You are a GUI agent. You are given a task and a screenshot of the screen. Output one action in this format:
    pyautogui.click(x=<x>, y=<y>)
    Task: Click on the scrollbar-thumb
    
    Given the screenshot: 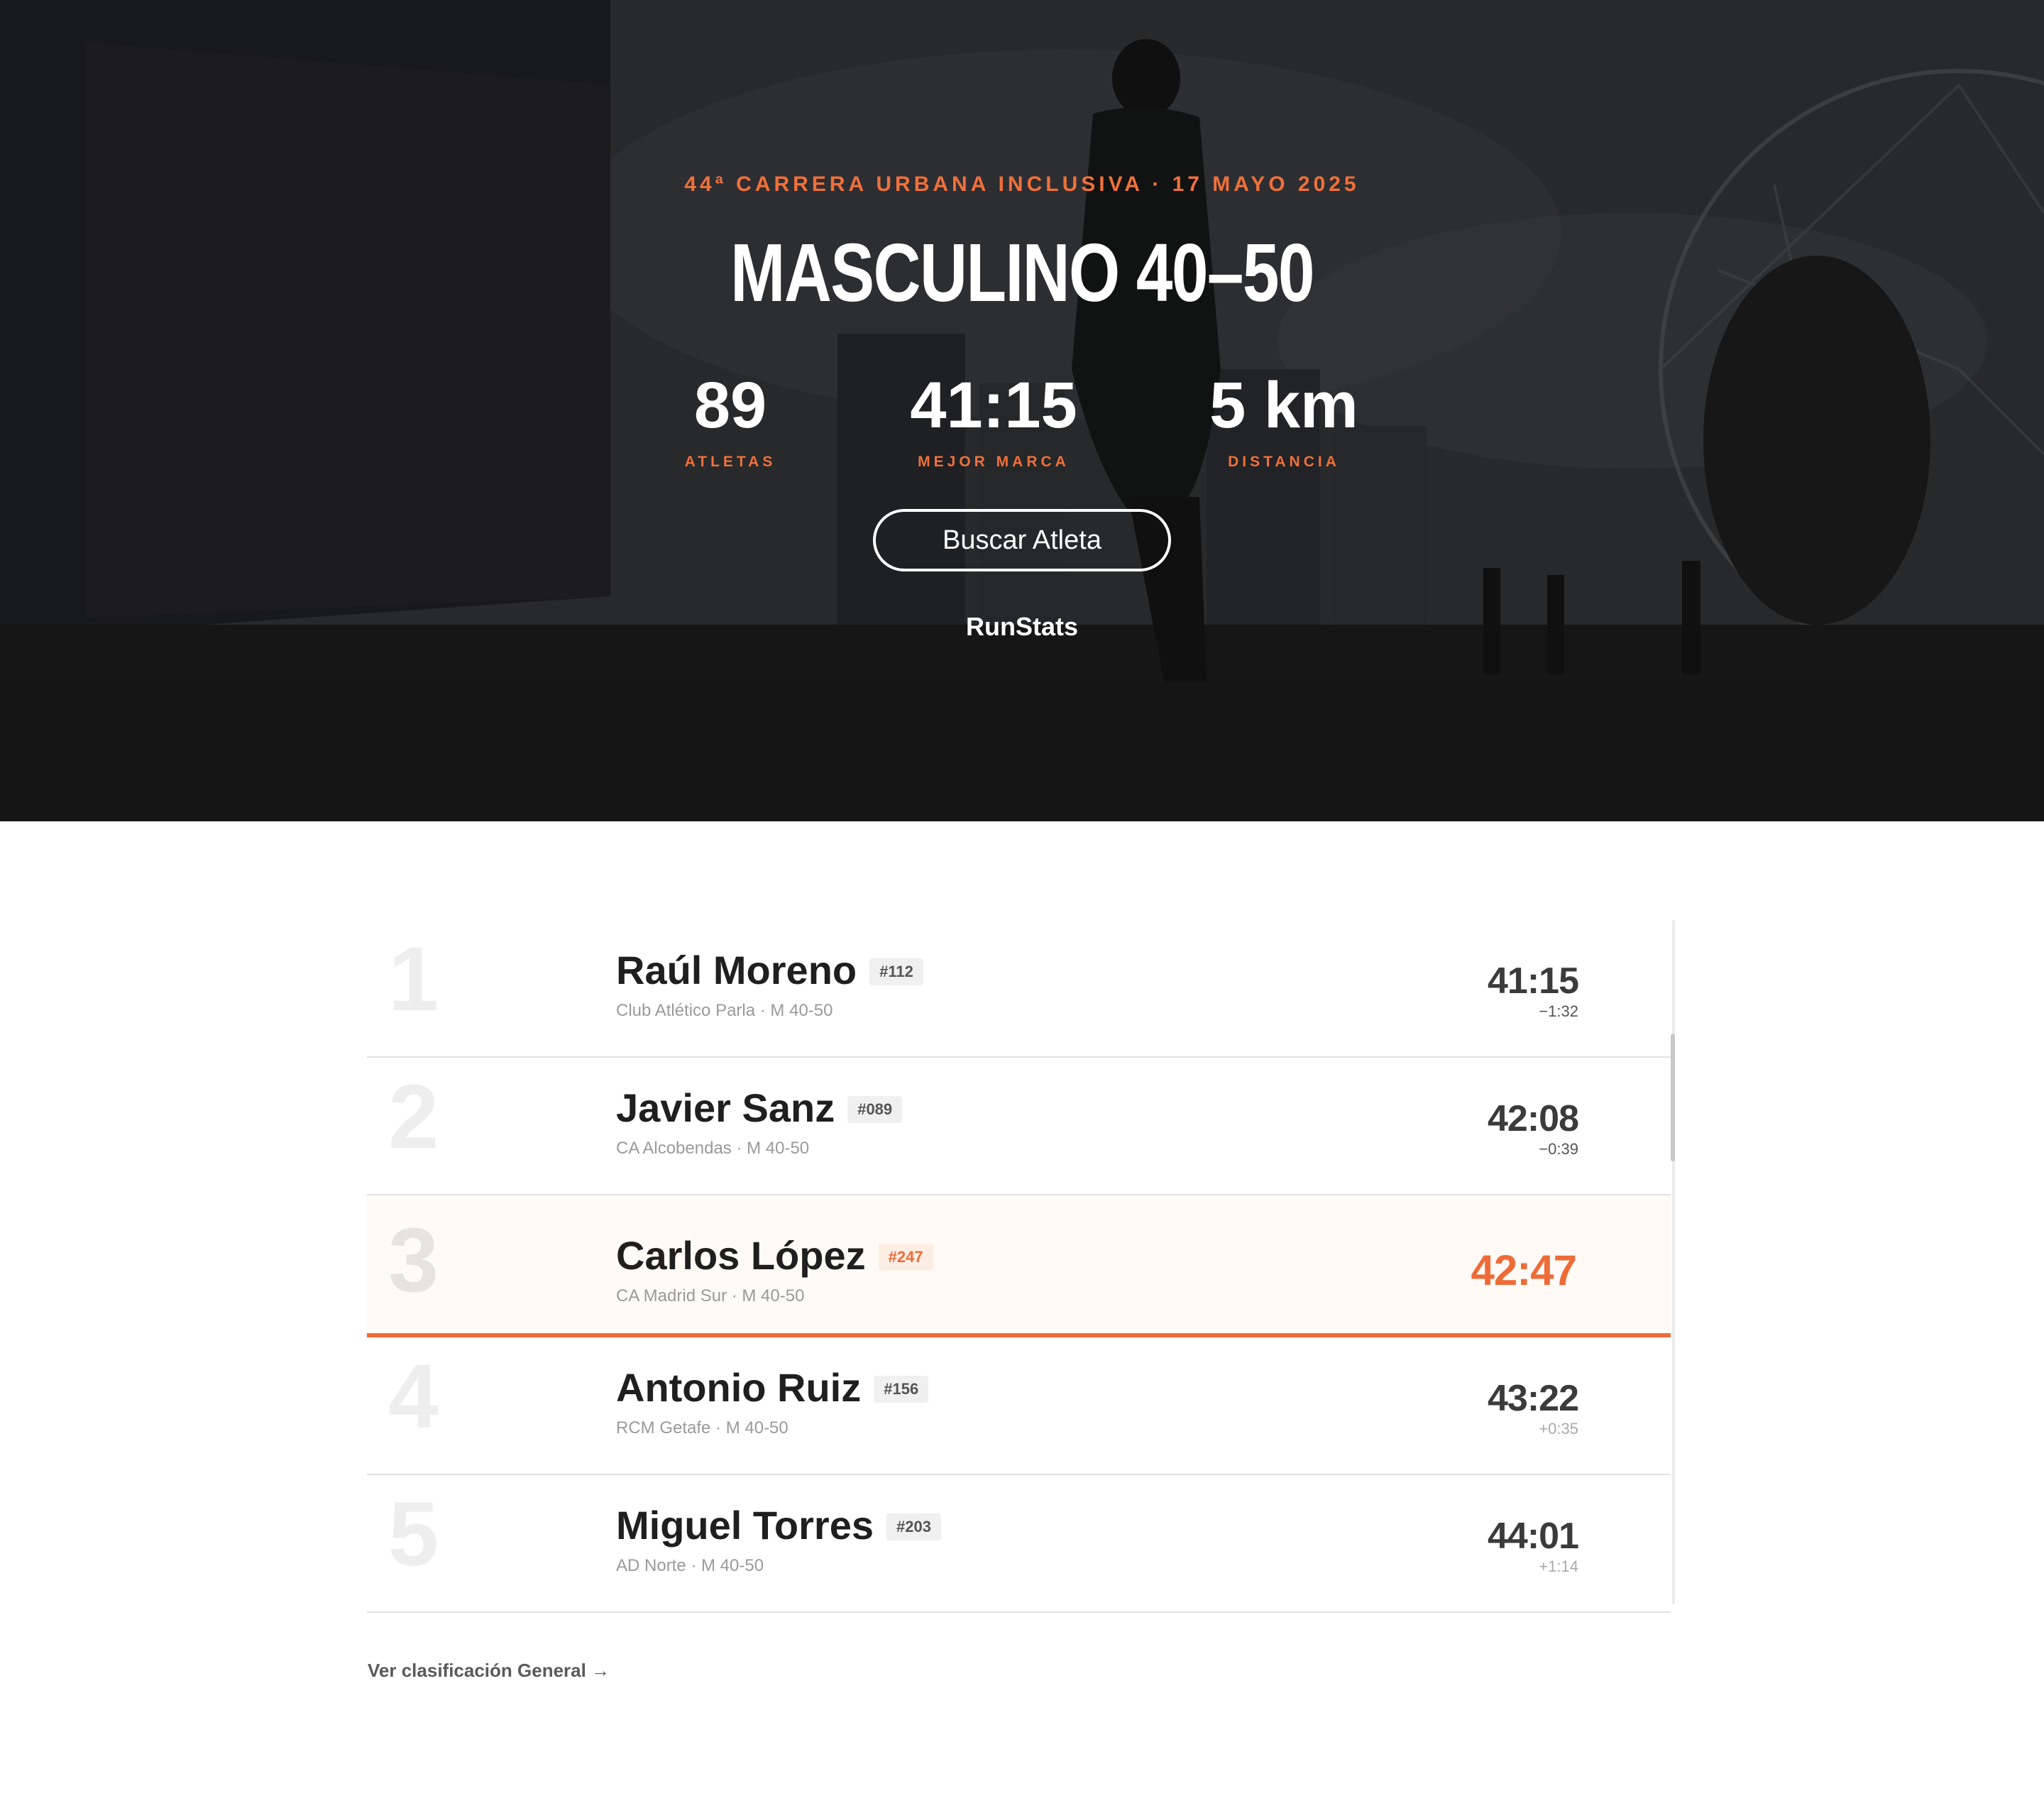 What is the action you would take?
    pyautogui.click(x=1673, y=1097)
    